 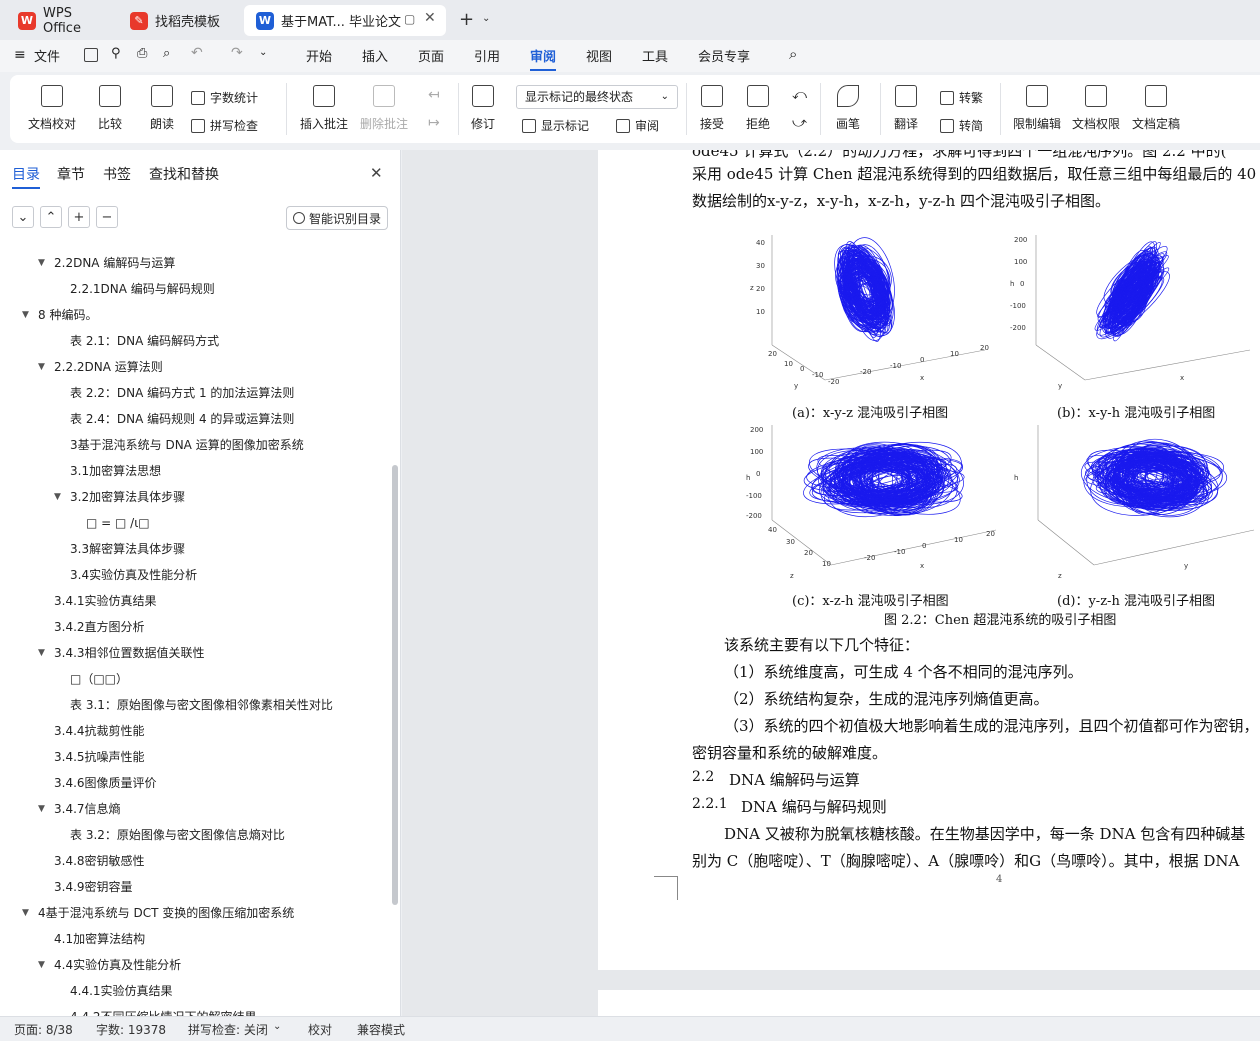 What do you see at coordinates (197, 53) in the screenshot?
I see `undo-icon: ↶` at bounding box center [197, 53].